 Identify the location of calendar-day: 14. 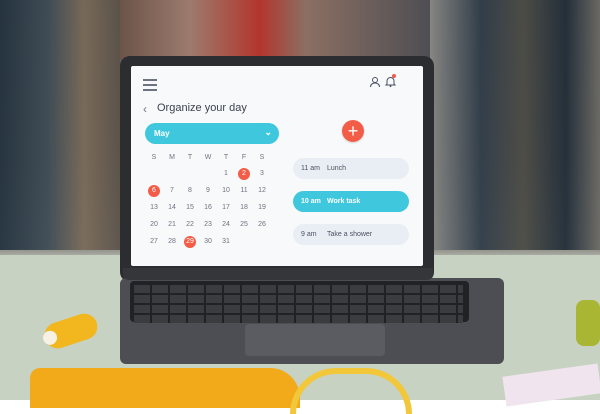
(172, 208).